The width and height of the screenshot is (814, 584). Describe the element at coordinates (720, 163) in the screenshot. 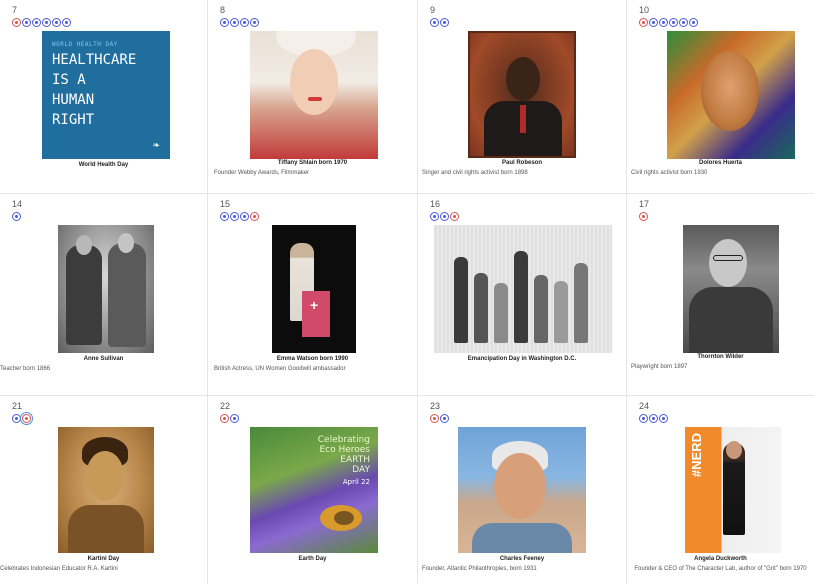

I see `event-caption: Dolores Huerta` at that location.